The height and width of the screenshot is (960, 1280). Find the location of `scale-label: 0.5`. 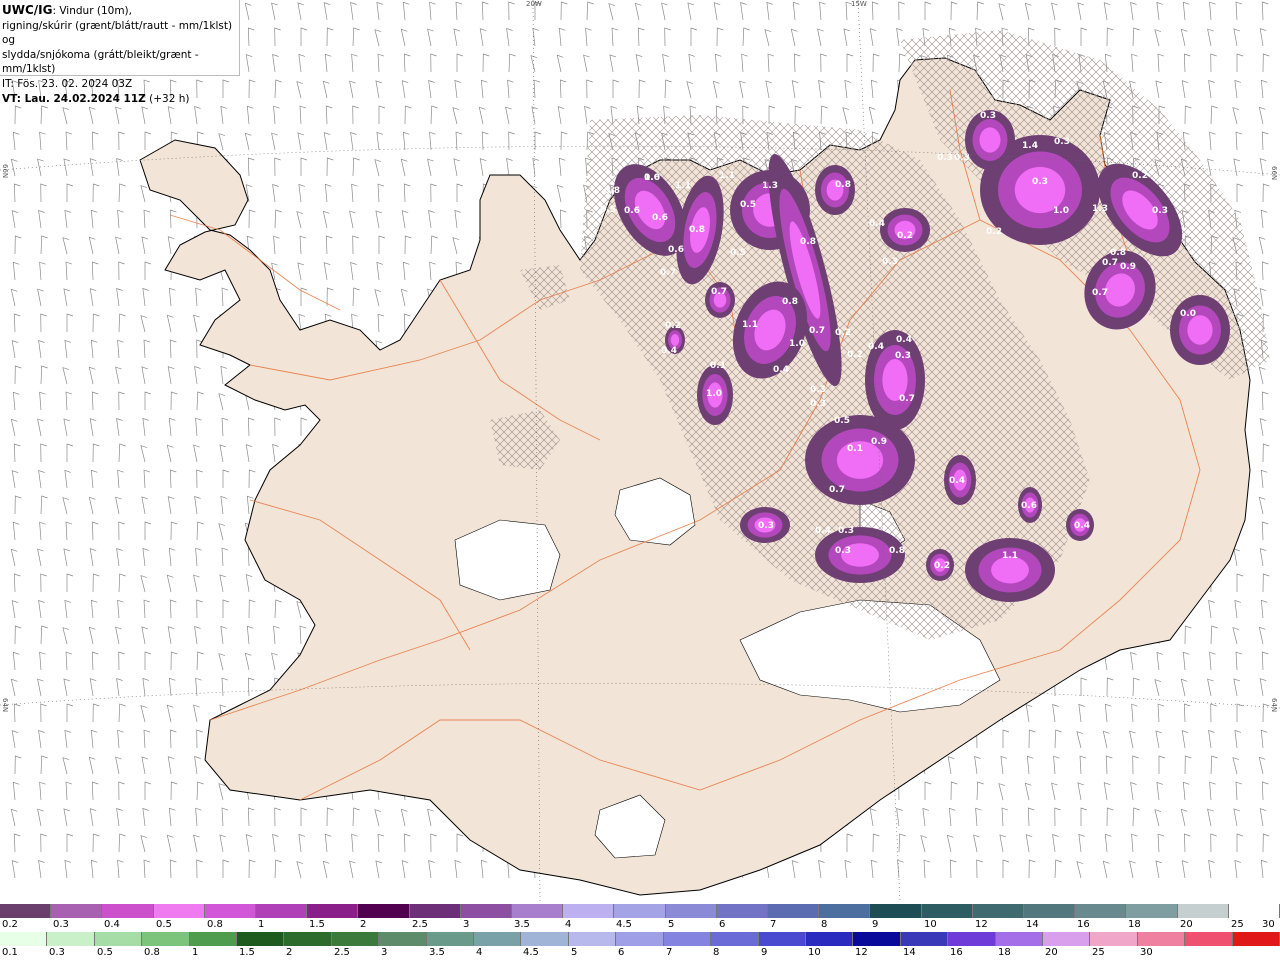

scale-label: 0.5 is located at coordinates (164, 924).